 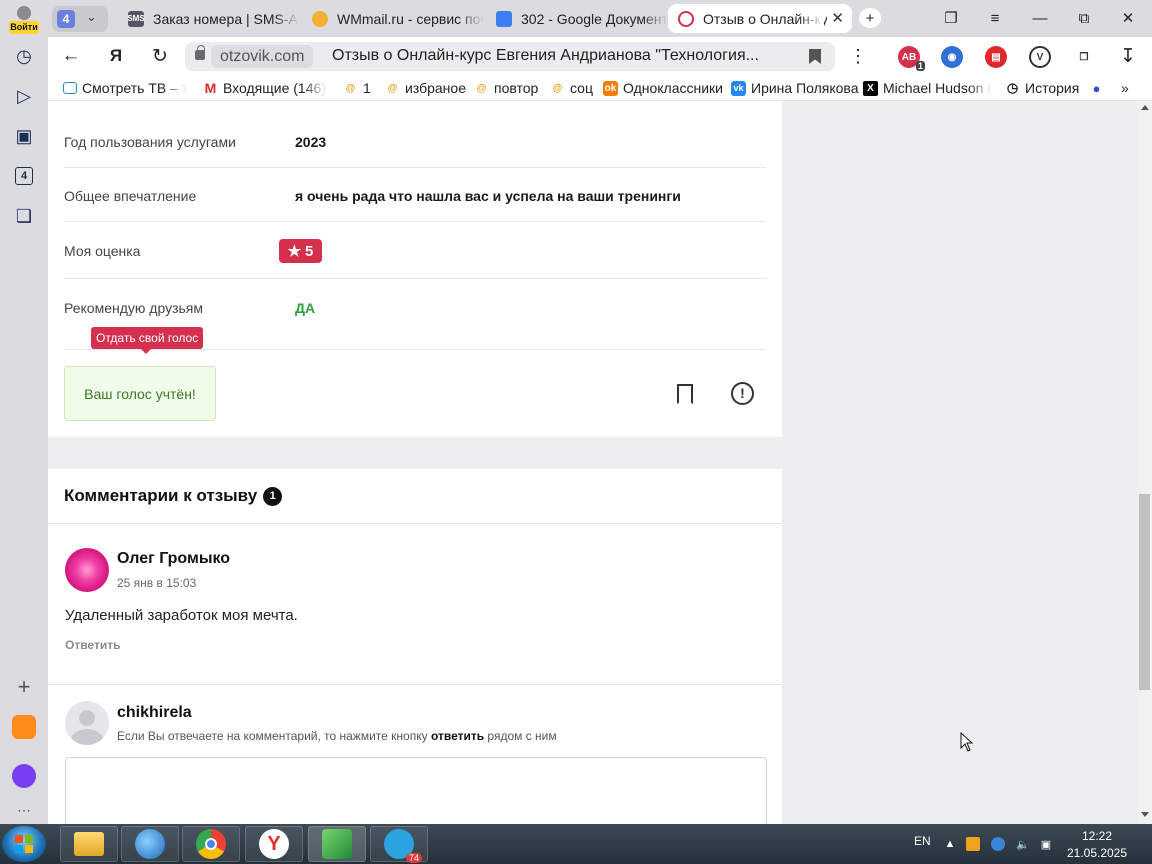 What do you see at coordinates (911, 58) in the screenshot?
I see `adblock-extension-icon: AB 1` at bounding box center [911, 58].